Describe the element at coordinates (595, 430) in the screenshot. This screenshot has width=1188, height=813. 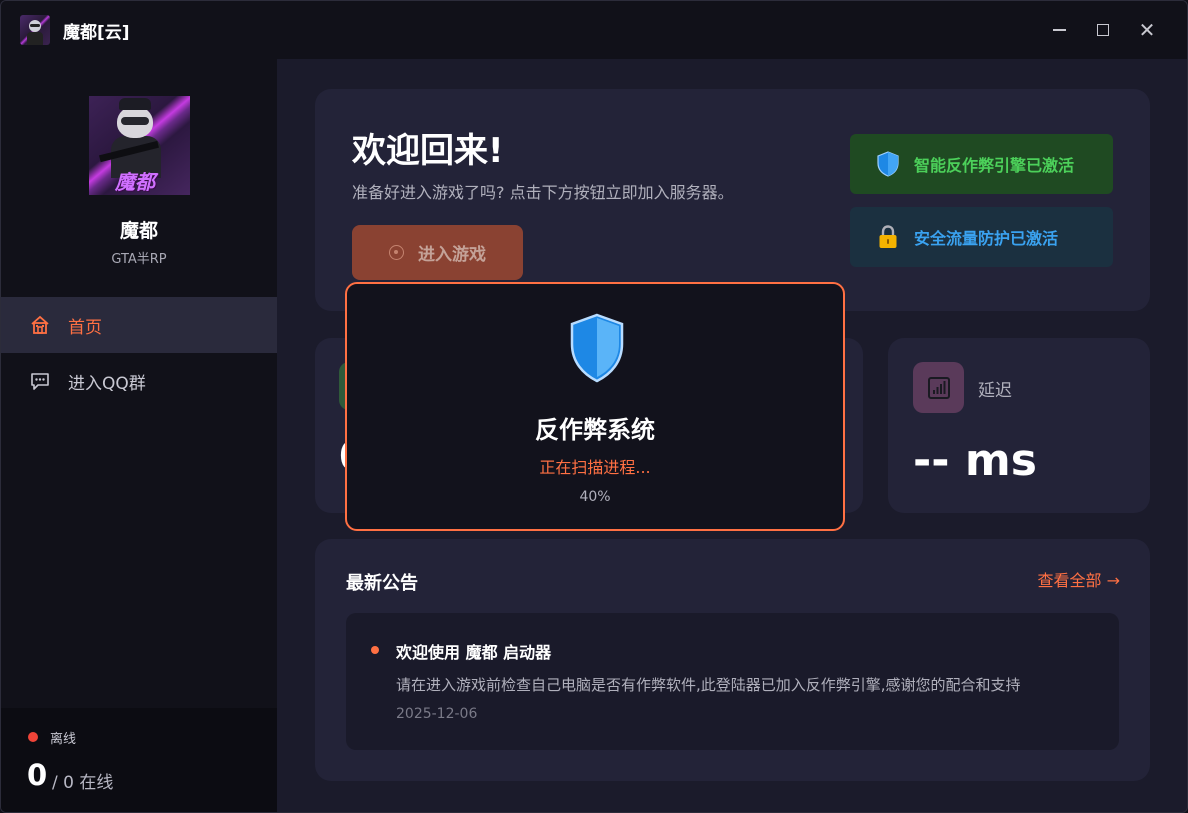
I see `dialog-title: 反作弊系统` at that location.